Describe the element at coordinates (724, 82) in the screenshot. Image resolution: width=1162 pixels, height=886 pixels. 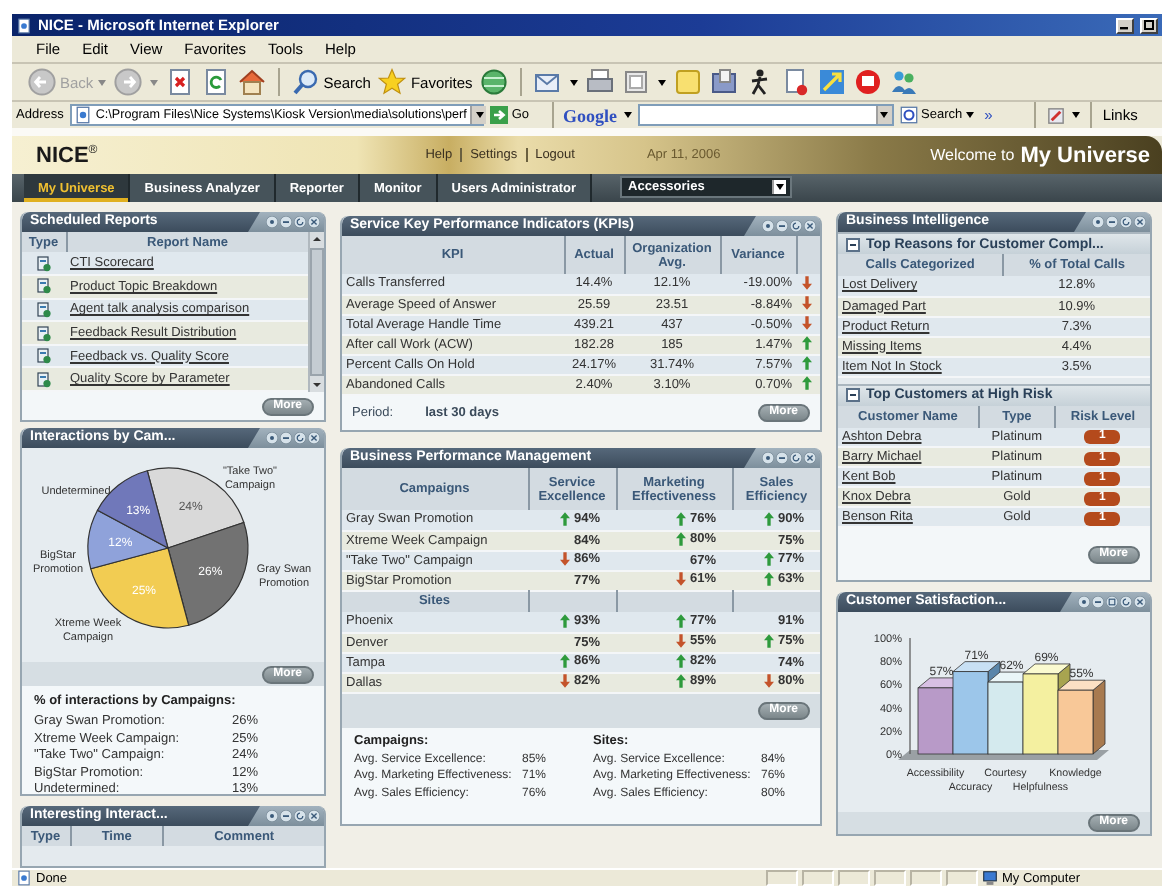
I see `folder-icon` at that location.